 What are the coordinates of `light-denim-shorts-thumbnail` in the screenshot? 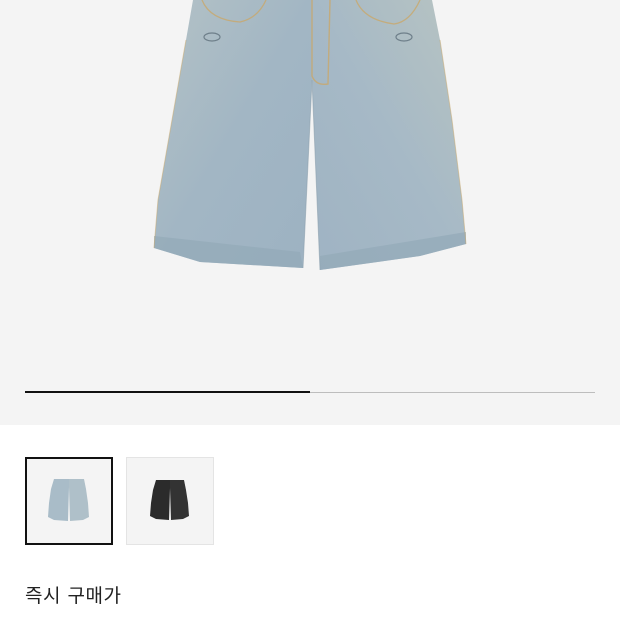 It's located at (68, 500).